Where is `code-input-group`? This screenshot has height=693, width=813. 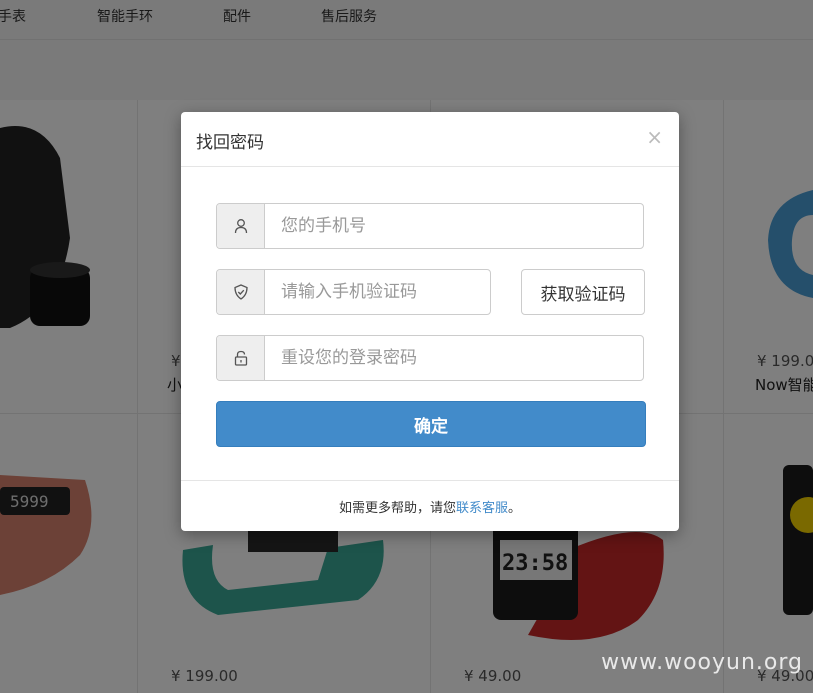 code-input-group is located at coordinates (353, 292).